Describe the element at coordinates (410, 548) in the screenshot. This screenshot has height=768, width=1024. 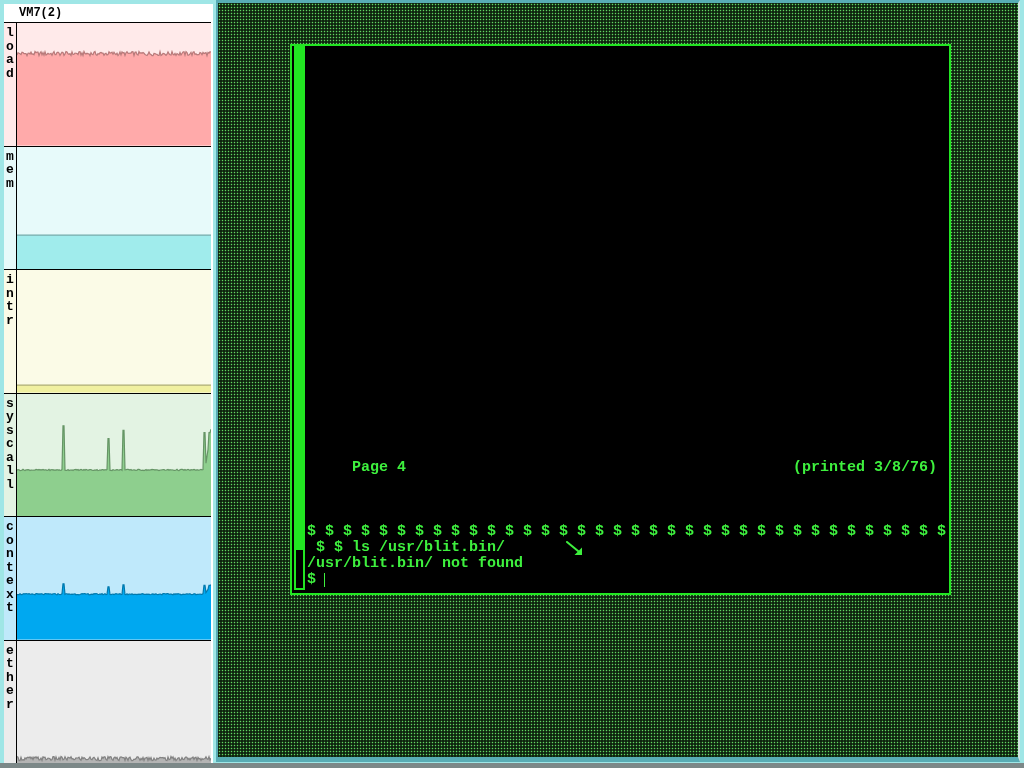
I see `terminal-line: $ $ ls /usr/blit.bin/` at that location.